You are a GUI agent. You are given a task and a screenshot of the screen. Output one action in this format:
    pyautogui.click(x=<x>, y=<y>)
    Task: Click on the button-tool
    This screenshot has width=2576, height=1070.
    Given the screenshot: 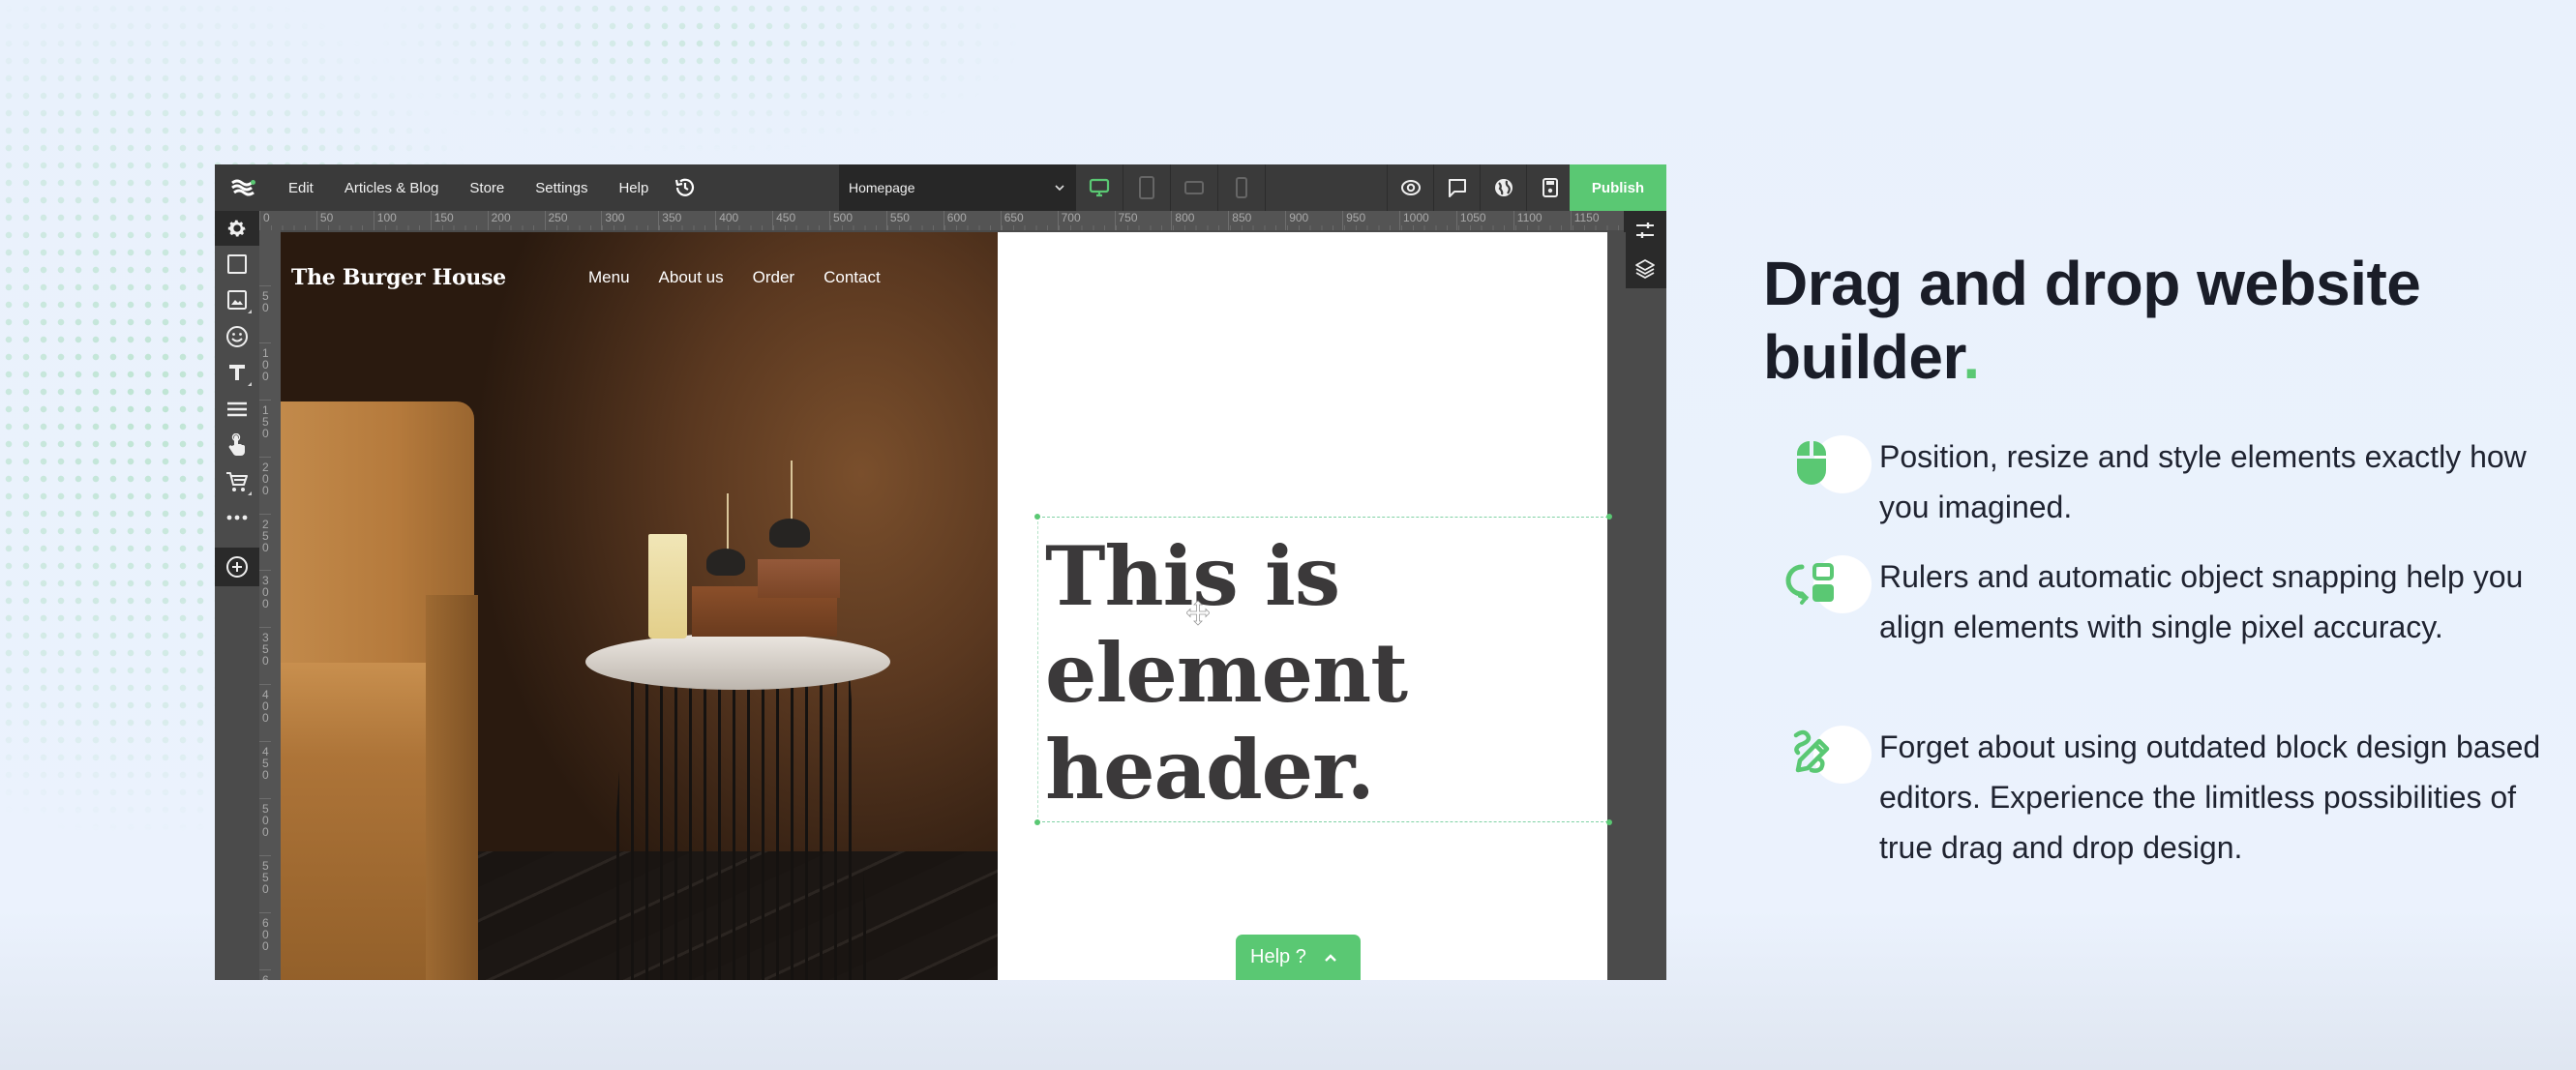 What is the action you would take?
    pyautogui.click(x=237, y=446)
    